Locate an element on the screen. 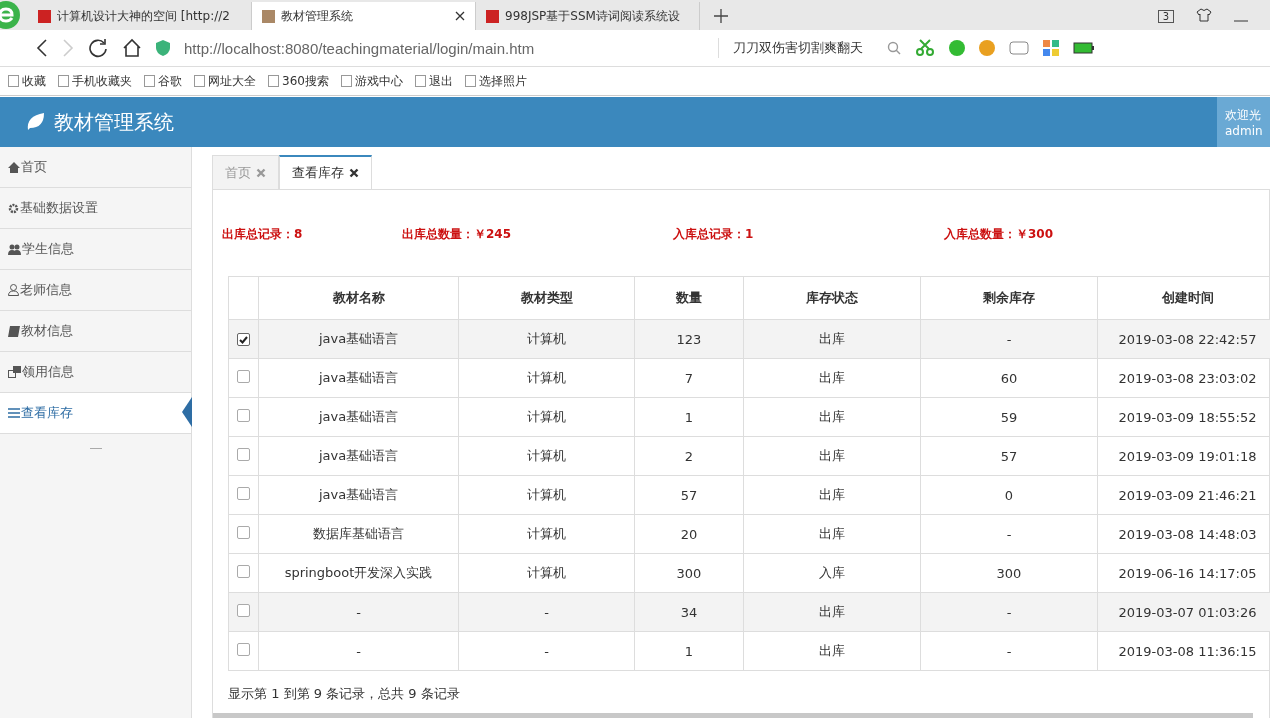 The width and height of the screenshot is (1270, 718). scissors-icon is located at coordinates (925, 48).